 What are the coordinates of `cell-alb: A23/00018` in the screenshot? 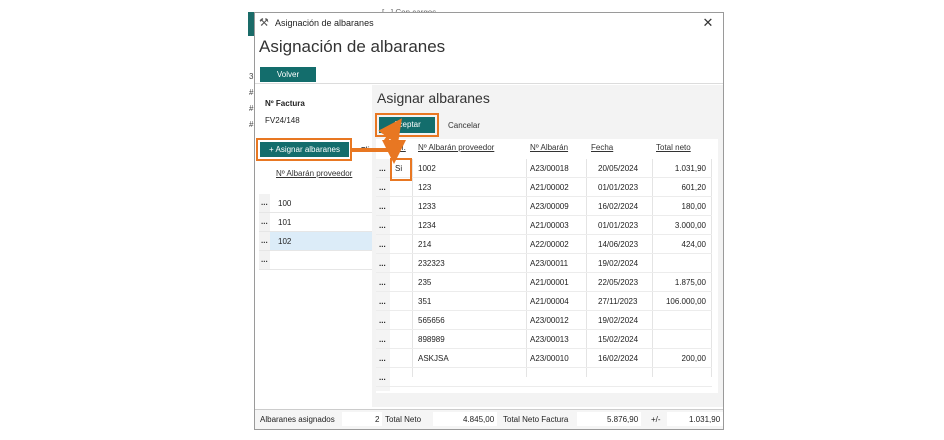 It's located at (549, 168).